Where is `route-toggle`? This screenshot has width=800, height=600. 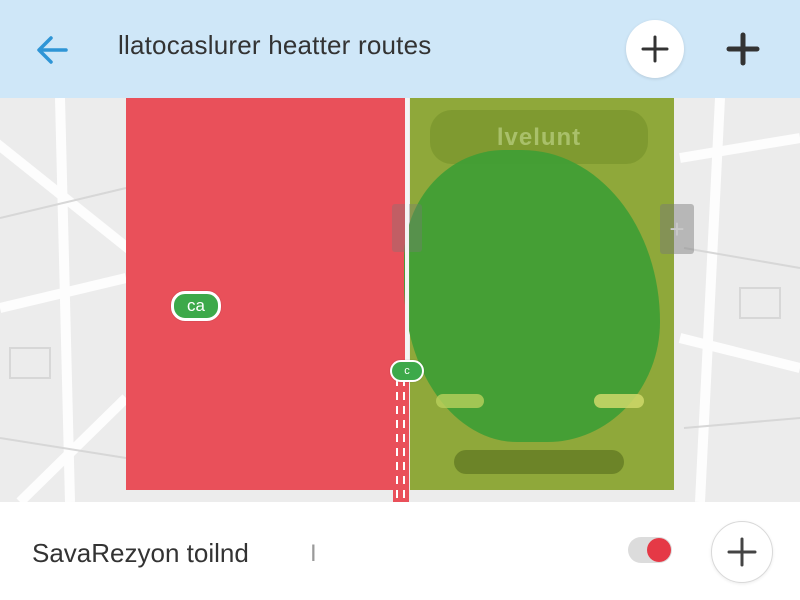
route-toggle is located at coordinates (650, 550).